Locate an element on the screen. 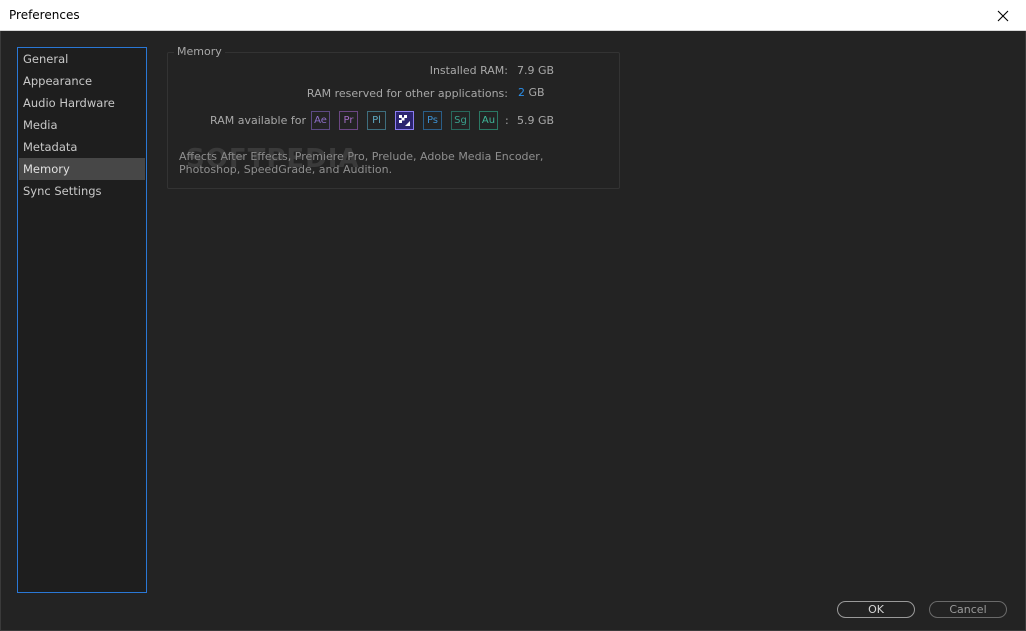  audition-abbr: Au is located at coordinates (488, 120).